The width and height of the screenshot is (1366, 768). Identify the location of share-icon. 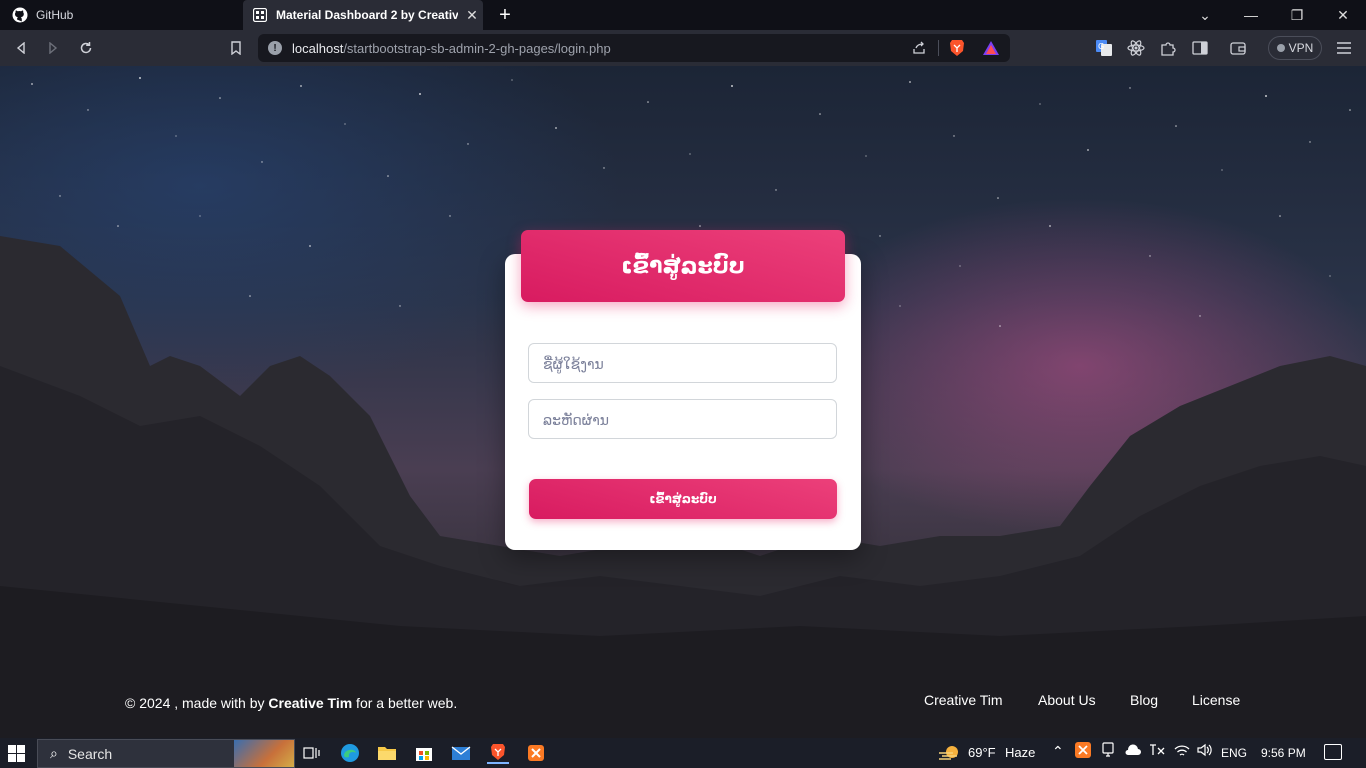
(919, 48).